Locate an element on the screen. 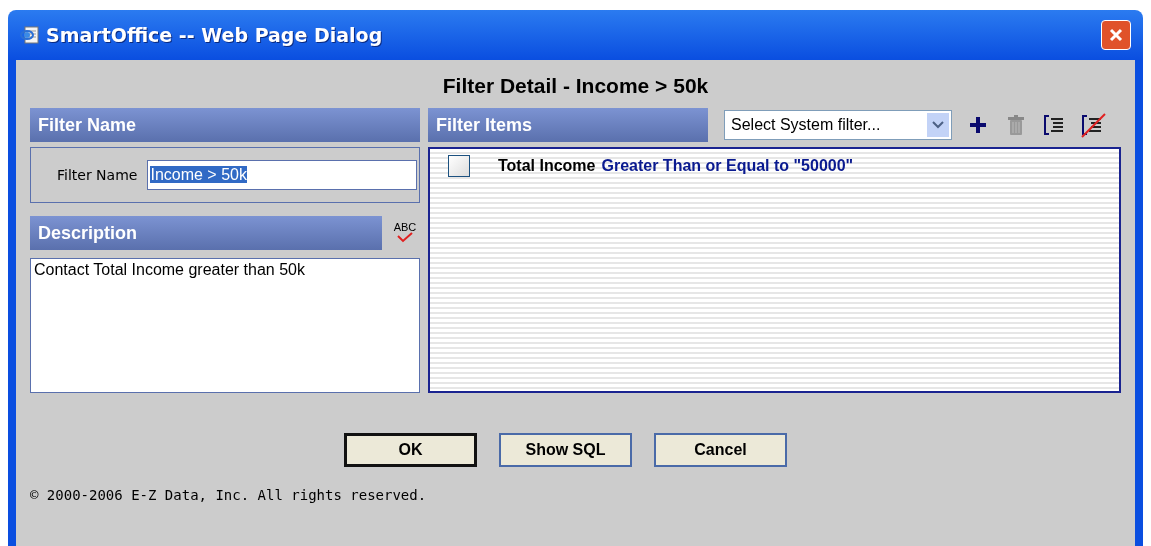 The height and width of the screenshot is (546, 1151). clear-list-icon is located at coordinates (1093, 125).